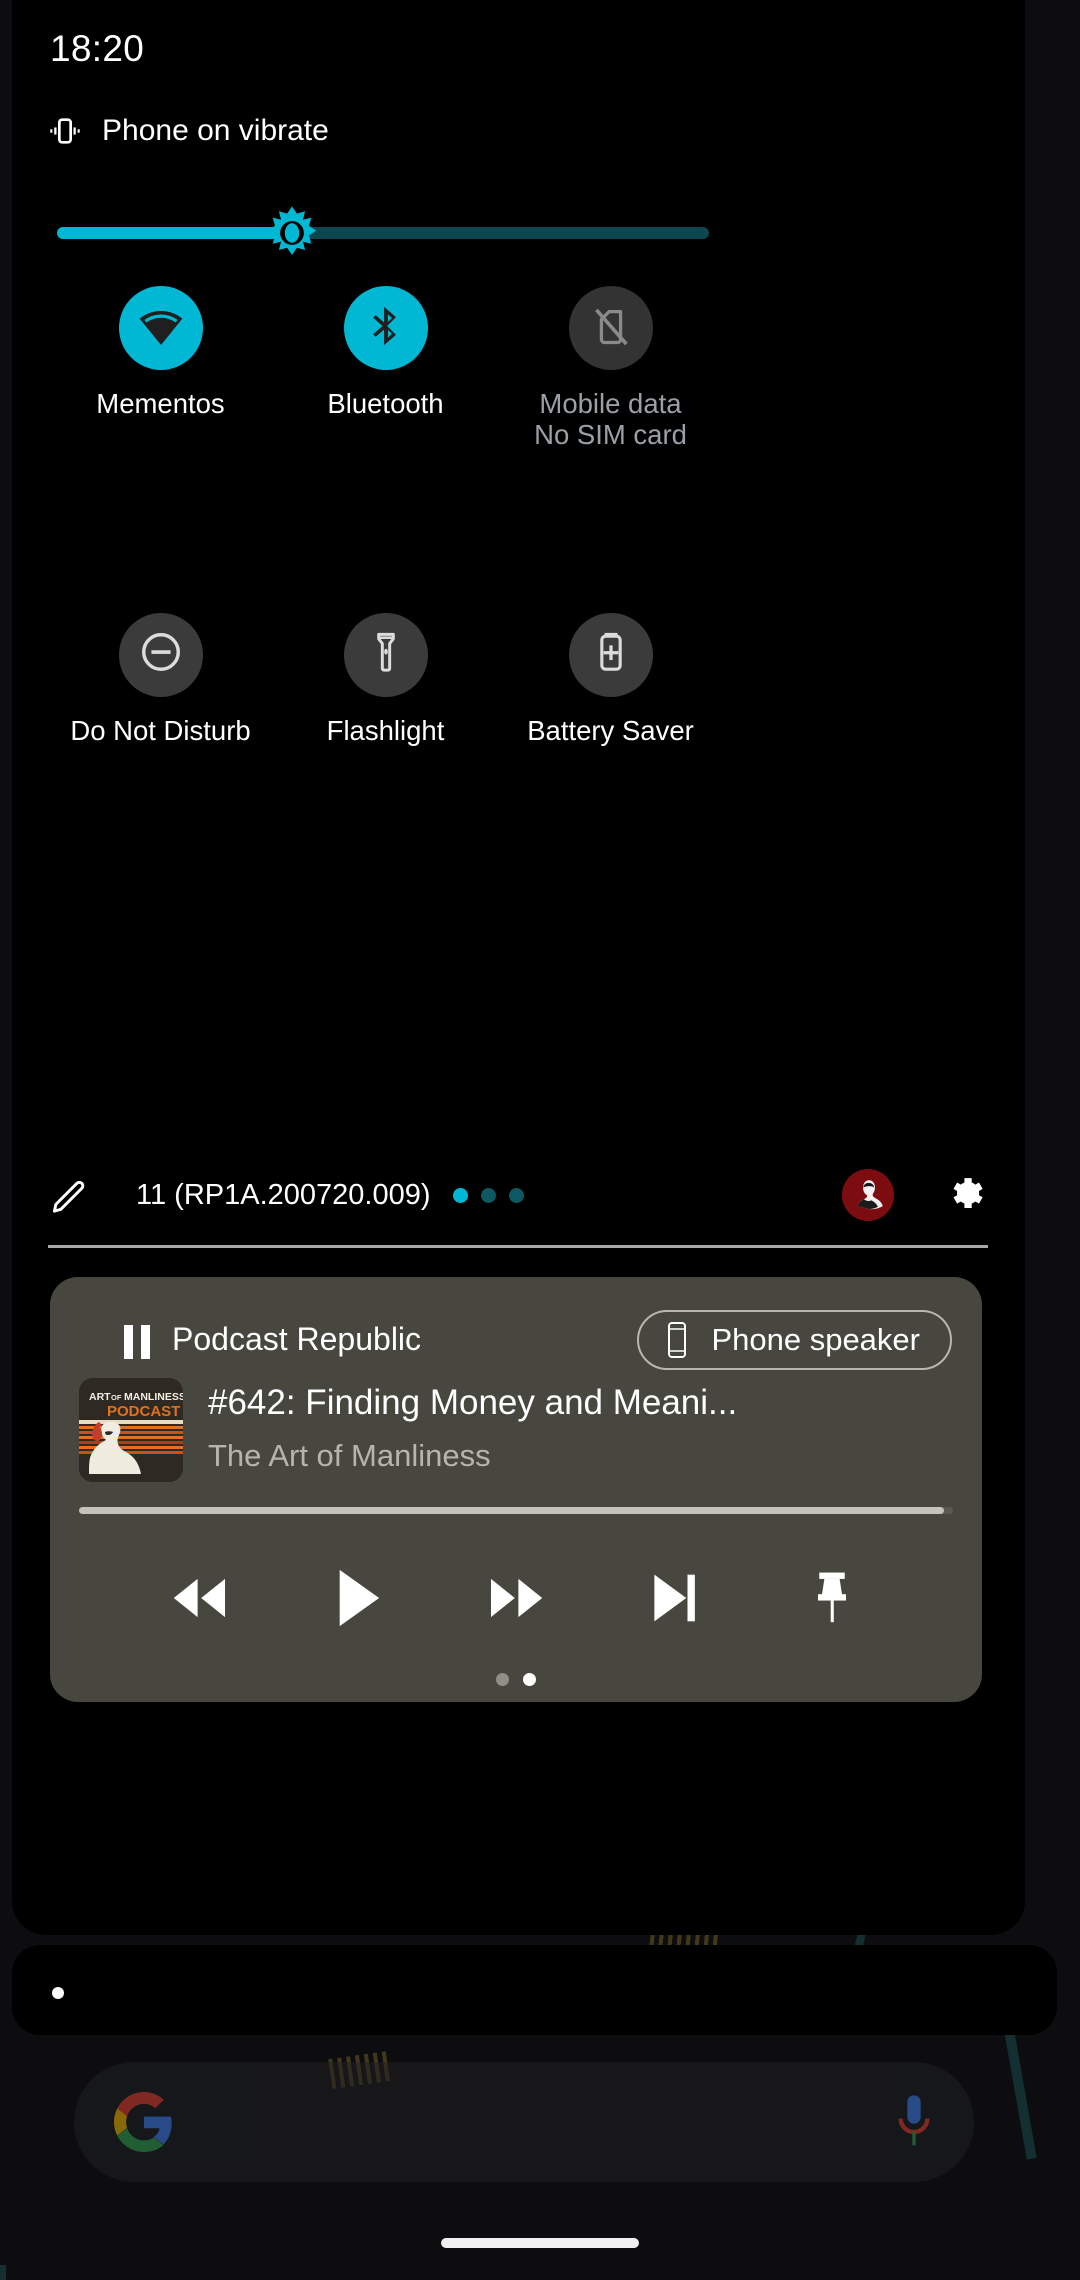 This screenshot has height=2280, width=1080. Describe the element at coordinates (215, 130) in the screenshot. I see `ringer-mode-label: Phone on vibrate` at that location.